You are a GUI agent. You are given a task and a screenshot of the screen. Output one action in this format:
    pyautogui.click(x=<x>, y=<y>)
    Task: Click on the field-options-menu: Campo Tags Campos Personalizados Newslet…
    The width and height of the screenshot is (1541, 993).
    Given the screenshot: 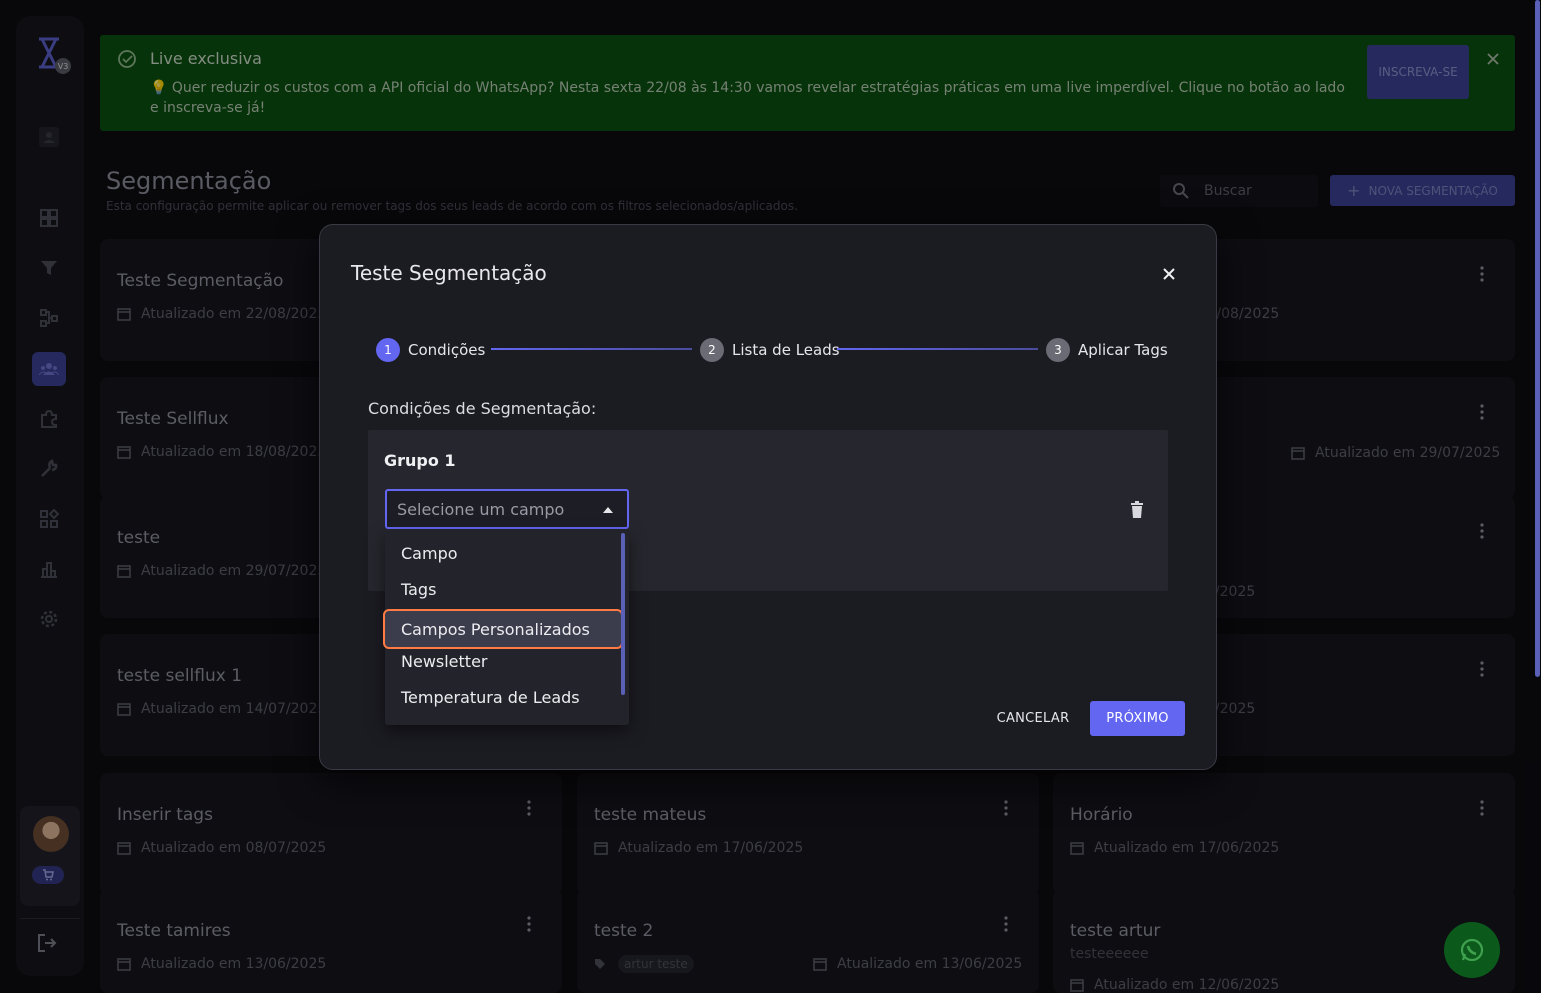 What is the action you would take?
    pyautogui.click(x=506, y=628)
    